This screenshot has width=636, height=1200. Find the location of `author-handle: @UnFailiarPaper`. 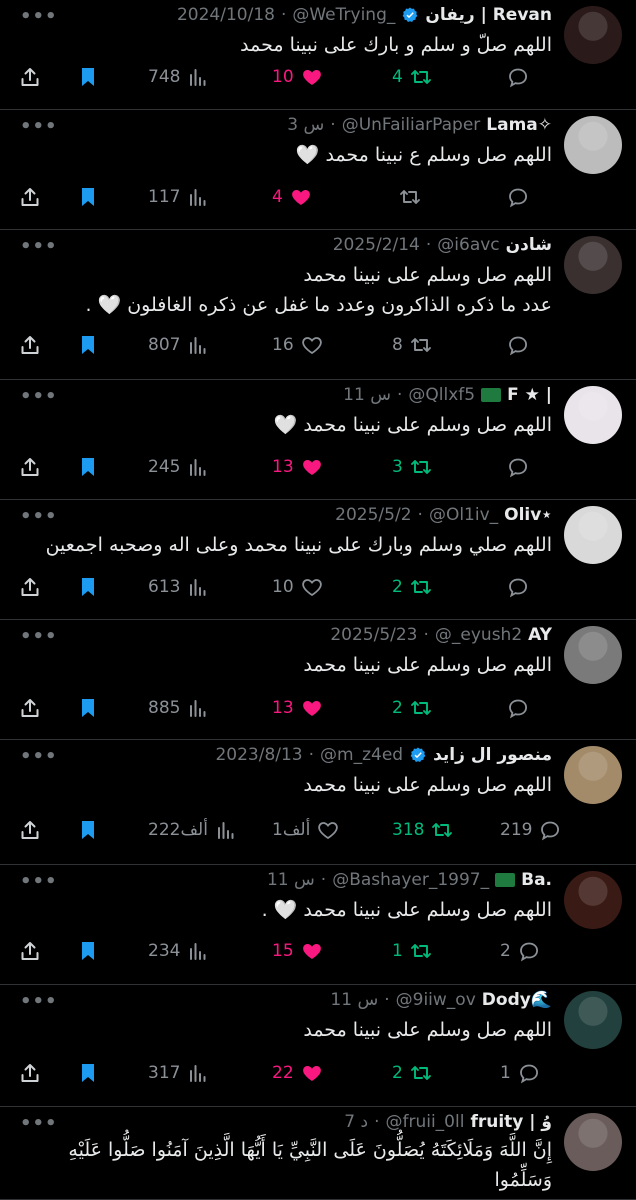

author-handle: @UnFailiarPaper is located at coordinates (411, 125).